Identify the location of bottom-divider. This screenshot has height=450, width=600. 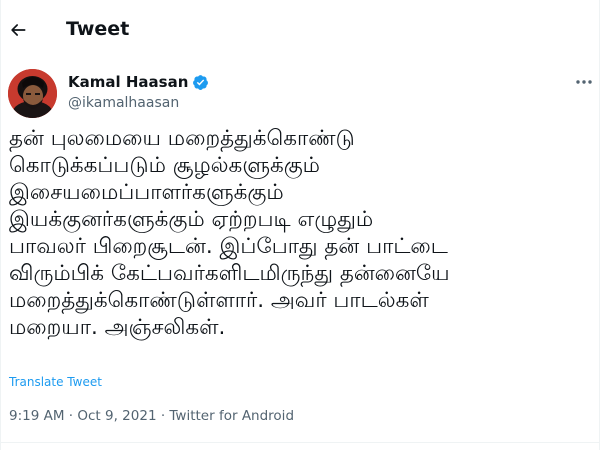
(300, 442).